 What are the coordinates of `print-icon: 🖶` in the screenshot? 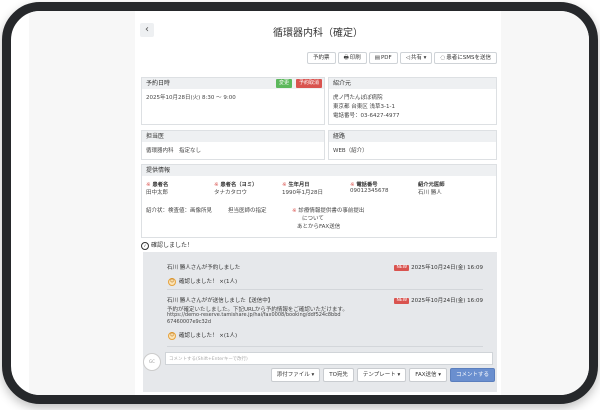 It's located at (346, 58).